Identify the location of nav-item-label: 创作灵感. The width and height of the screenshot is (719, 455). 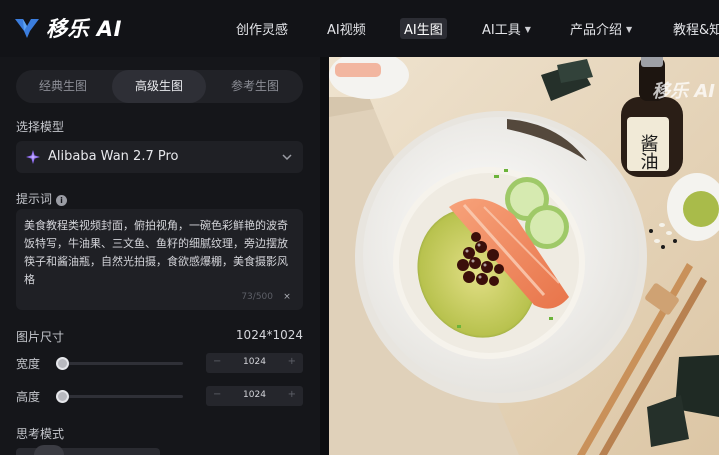
(262, 30).